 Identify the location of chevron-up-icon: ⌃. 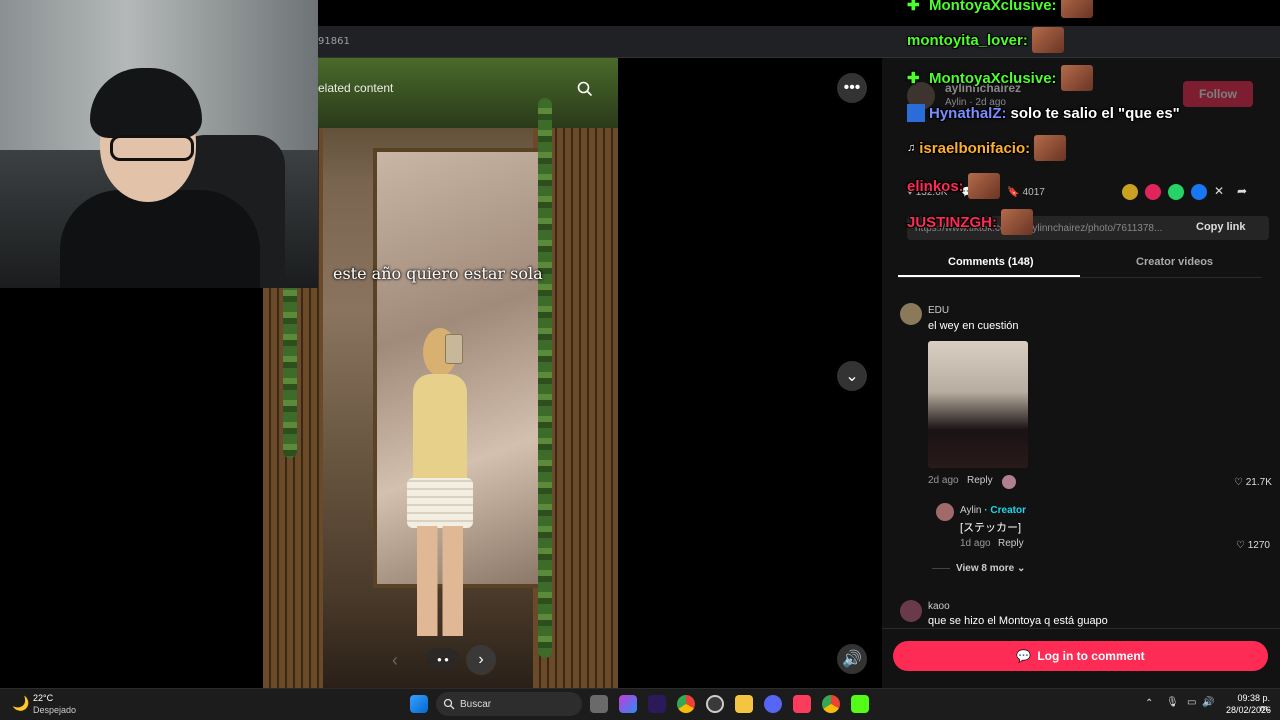
(1149, 703).